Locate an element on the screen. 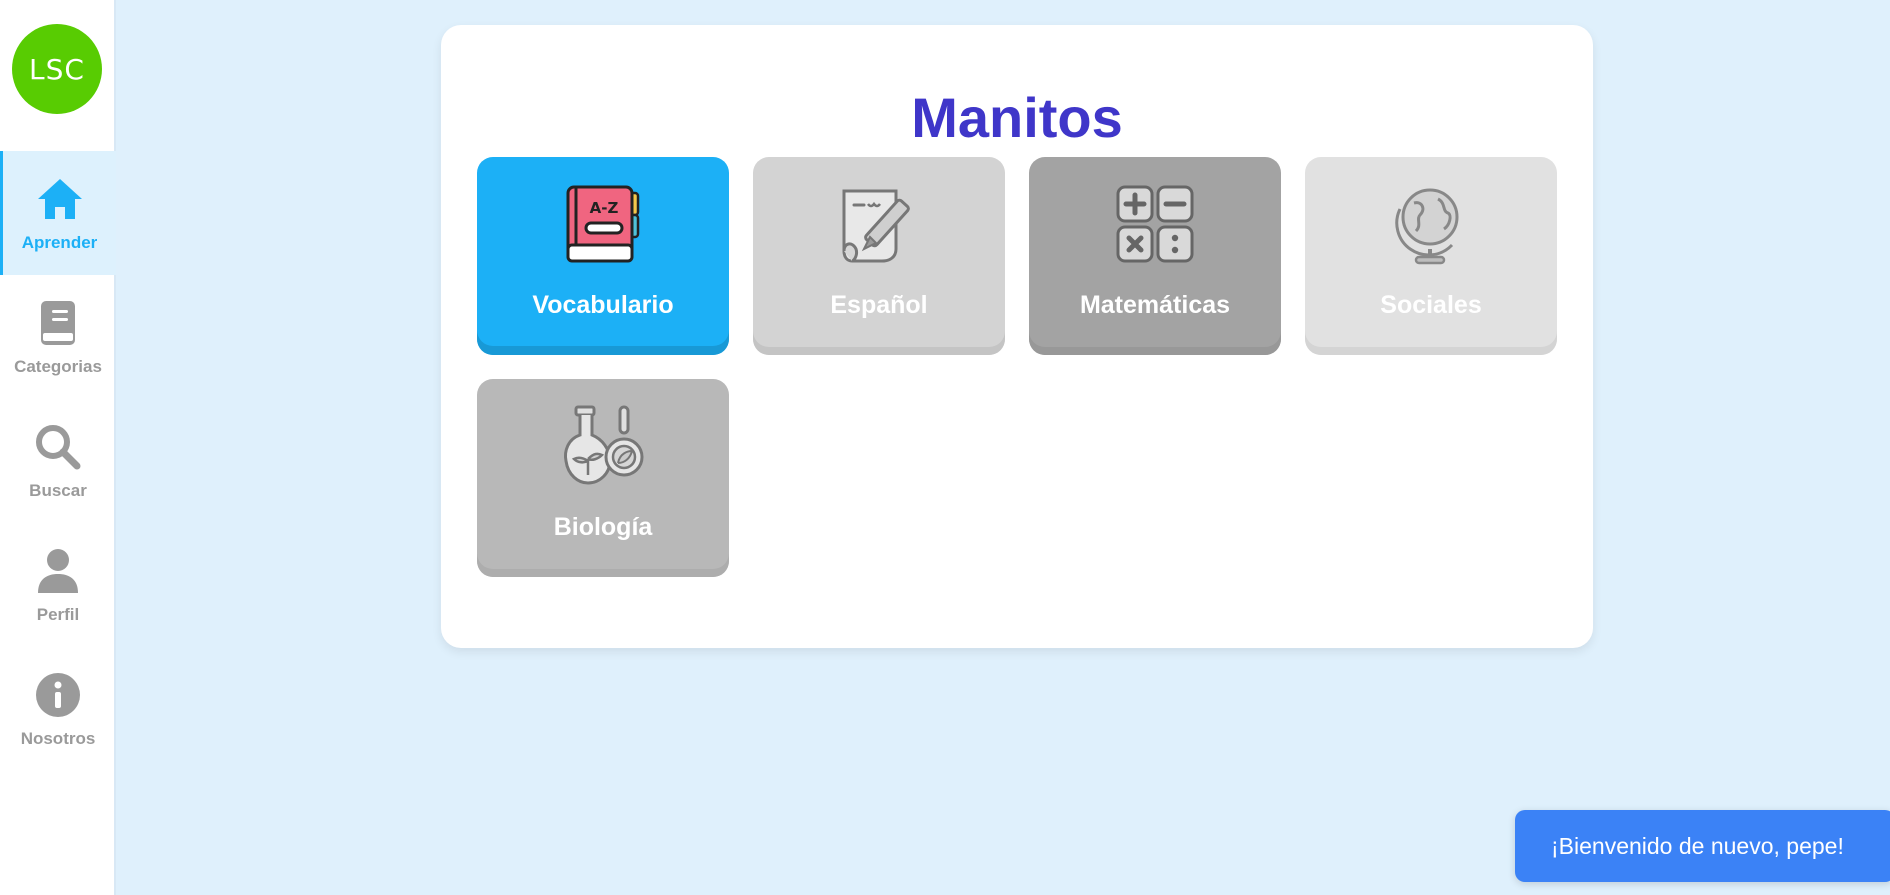 This screenshot has height=895, width=1890. subject-label: Biología is located at coordinates (603, 527).